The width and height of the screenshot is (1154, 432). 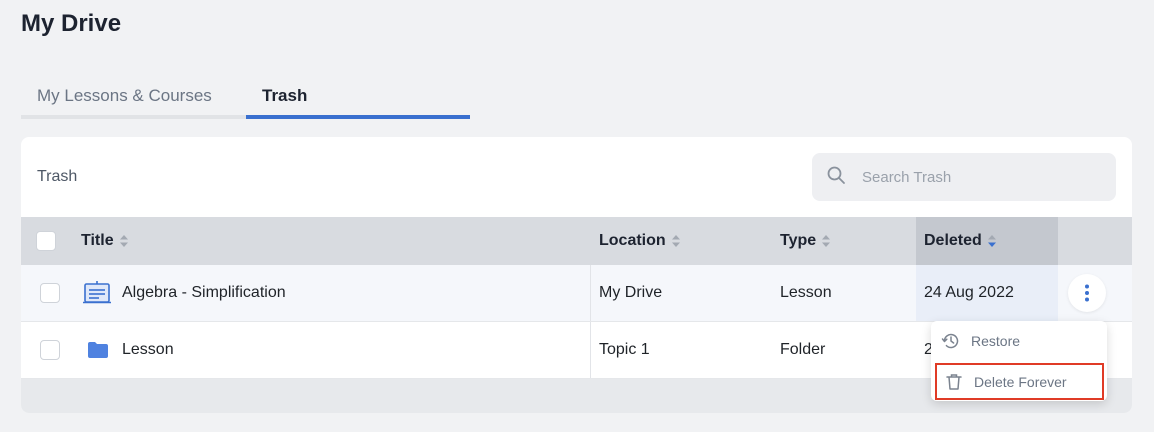 I want to click on select-all-checkbox, so click(x=46, y=241).